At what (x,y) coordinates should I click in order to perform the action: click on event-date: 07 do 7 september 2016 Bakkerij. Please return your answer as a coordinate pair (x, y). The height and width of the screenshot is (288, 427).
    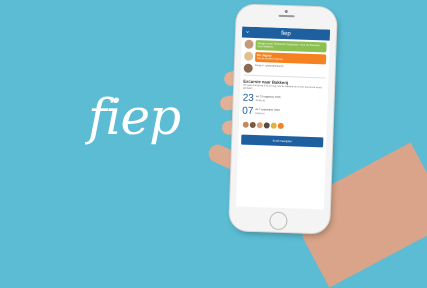
    Looking at the image, I should click on (283, 112).